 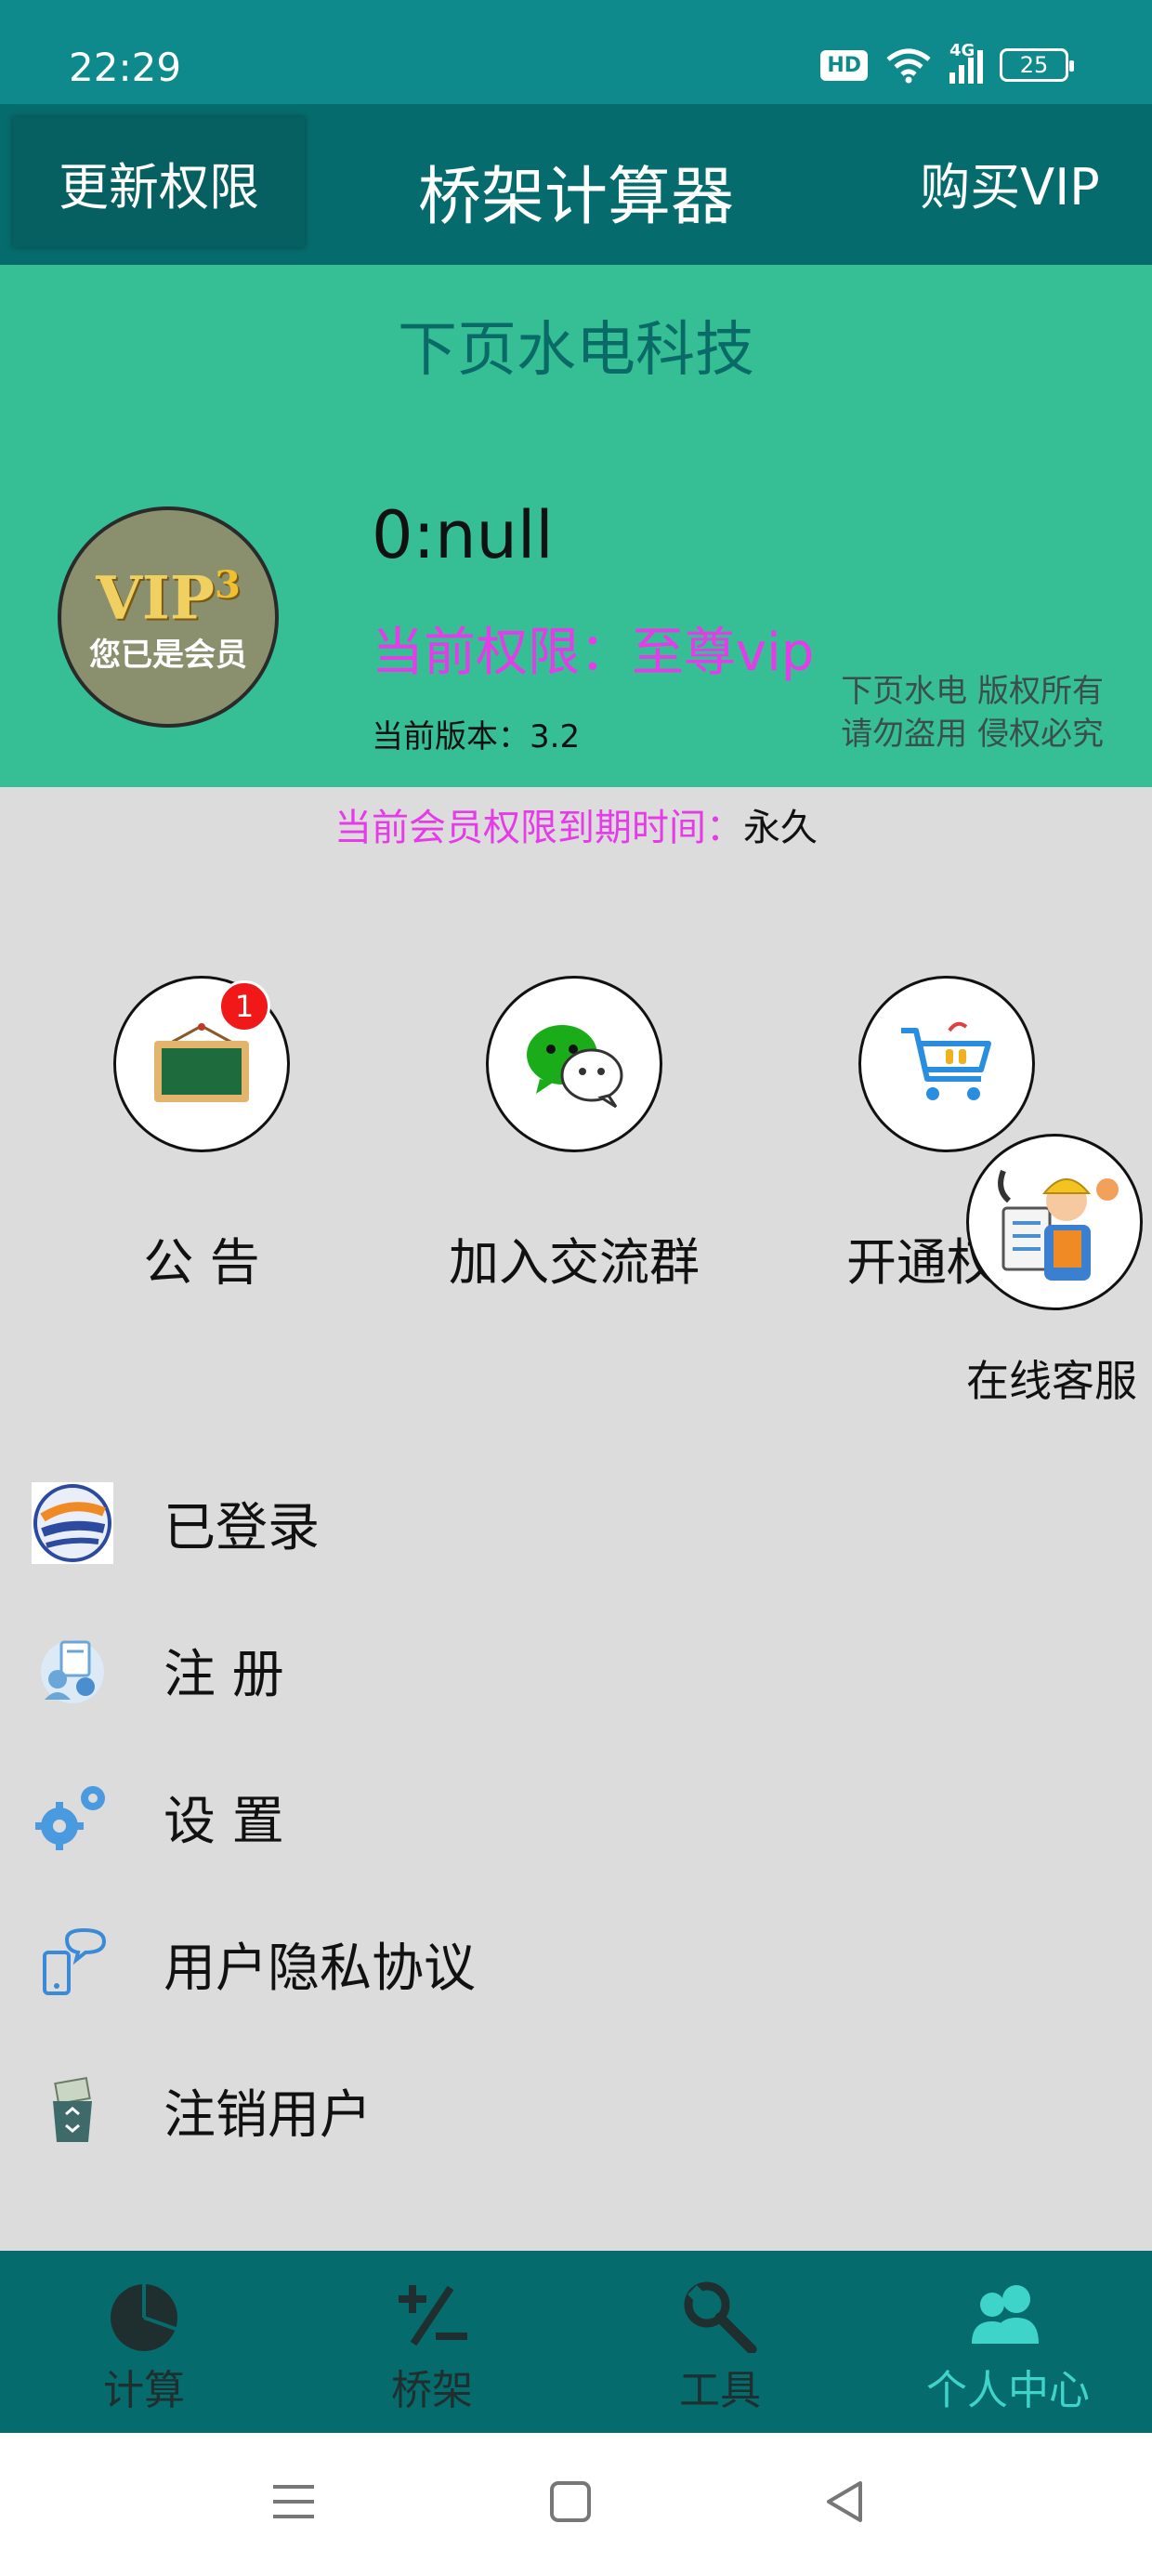 I want to click on open-permission-button, so click(x=946, y=1064).